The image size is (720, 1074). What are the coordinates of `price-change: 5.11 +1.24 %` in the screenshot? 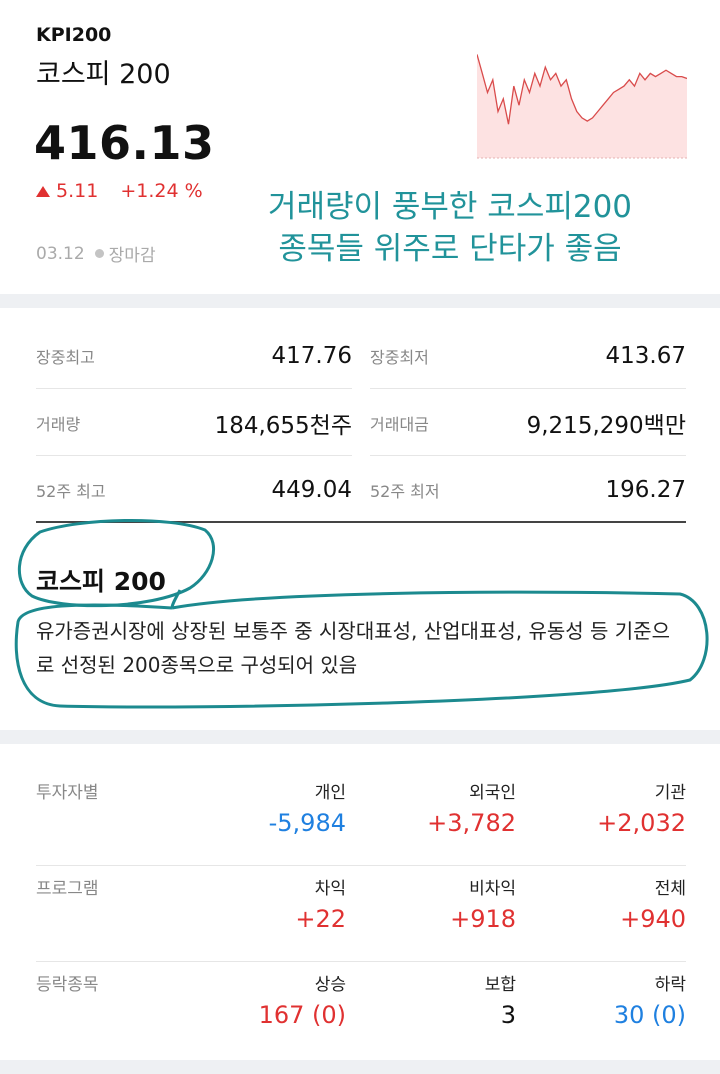 It's located at (119, 191).